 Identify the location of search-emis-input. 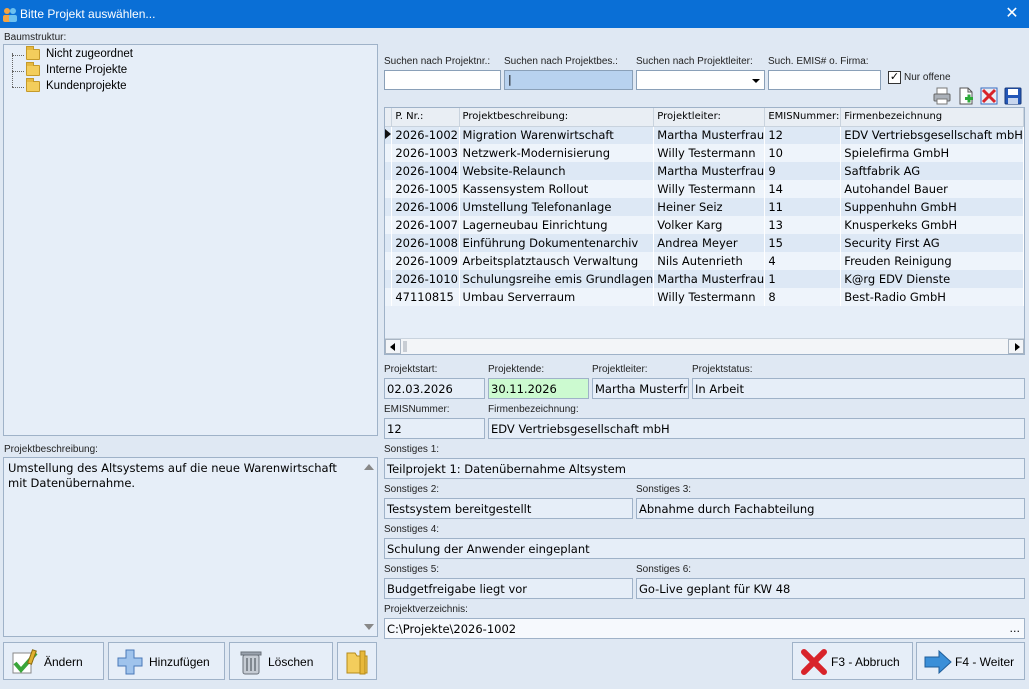
(824, 80).